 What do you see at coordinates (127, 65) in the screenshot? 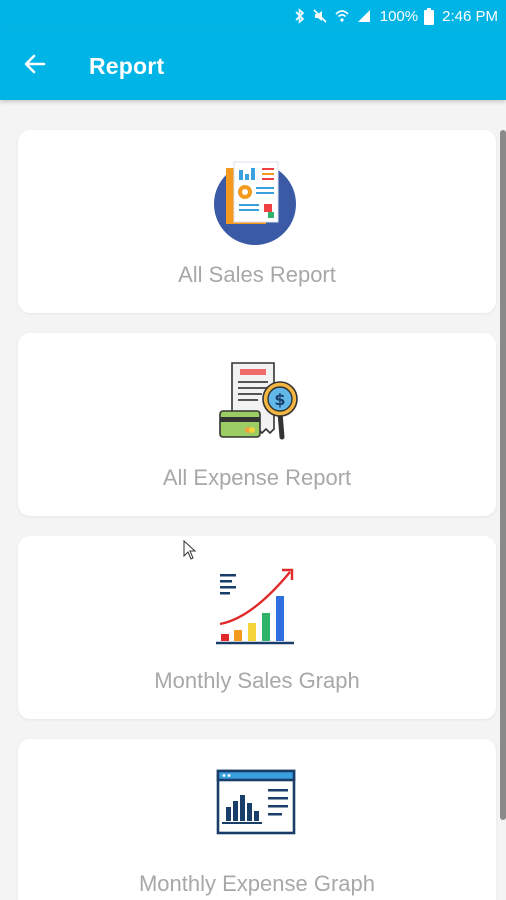
I see `page-title: Report` at bounding box center [127, 65].